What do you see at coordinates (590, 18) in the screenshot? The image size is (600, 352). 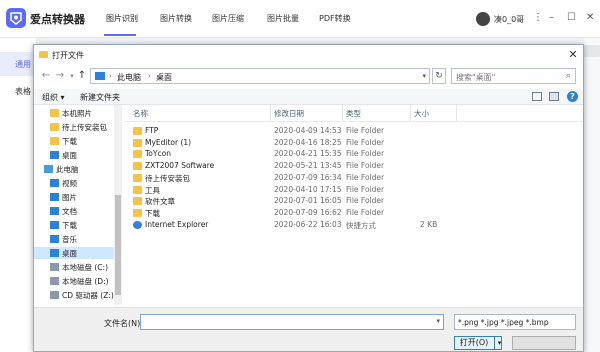 I see `close-icon: ✕` at bounding box center [590, 18].